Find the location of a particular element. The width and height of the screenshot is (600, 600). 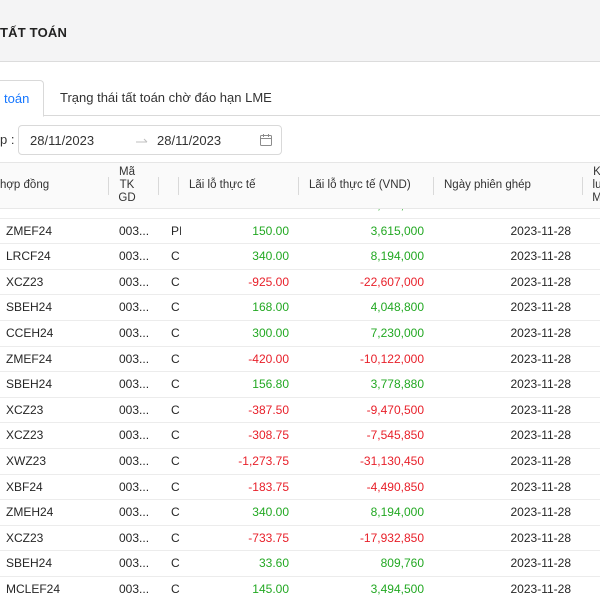

date-range-picker: 28/11/2023 28/11/2023 is located at coordinates (150, 140).